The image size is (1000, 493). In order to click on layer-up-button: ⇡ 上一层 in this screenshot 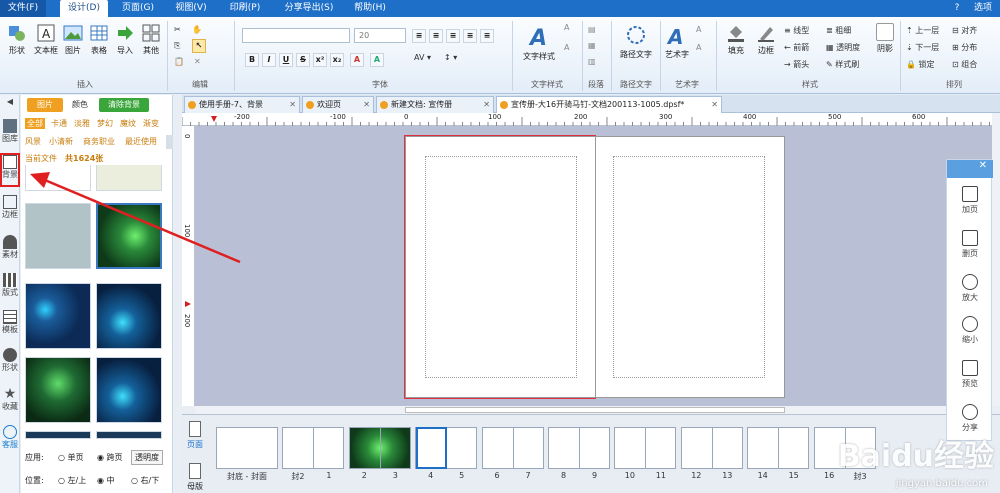, I will do `click(922, 30)`.